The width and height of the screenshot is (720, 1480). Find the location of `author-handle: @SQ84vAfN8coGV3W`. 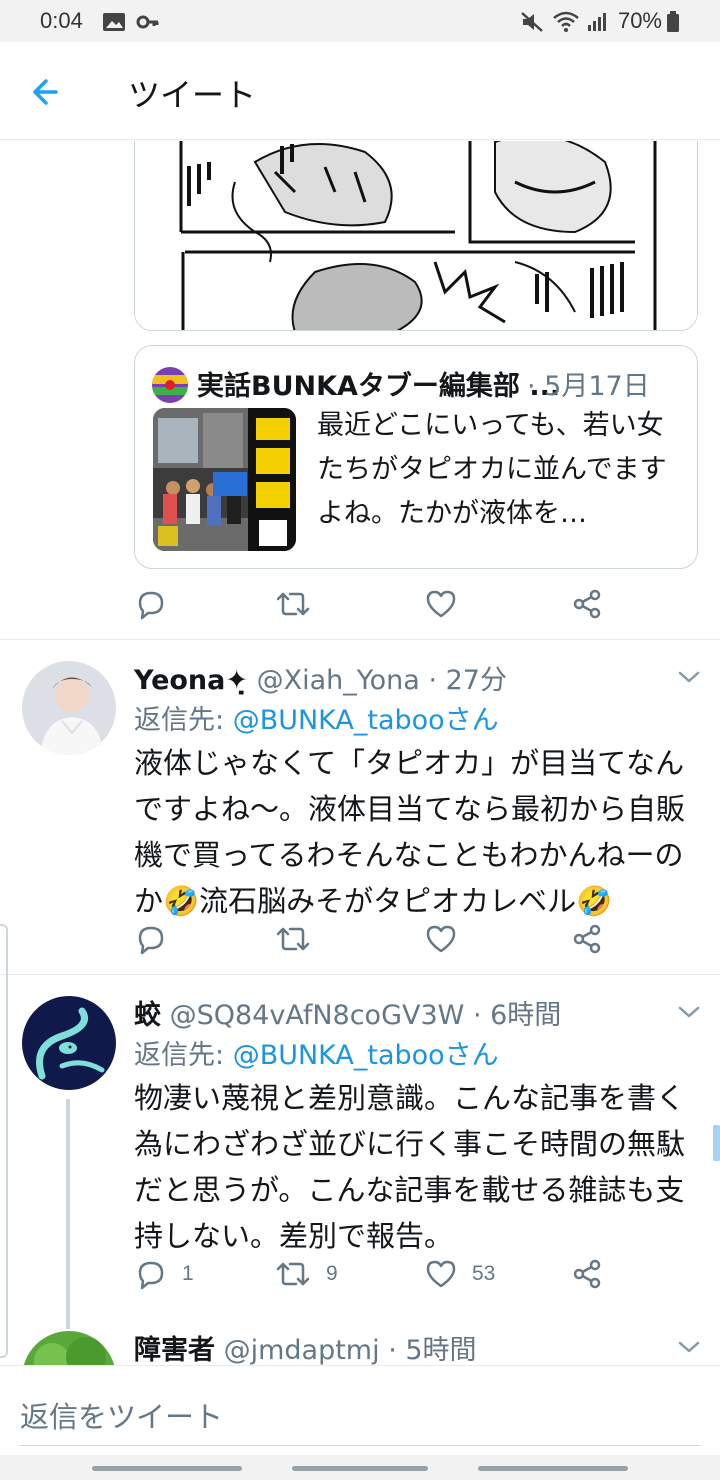

author-handle: @SQ84vAfN8coGV3W is located at coordinates (317, 1015).